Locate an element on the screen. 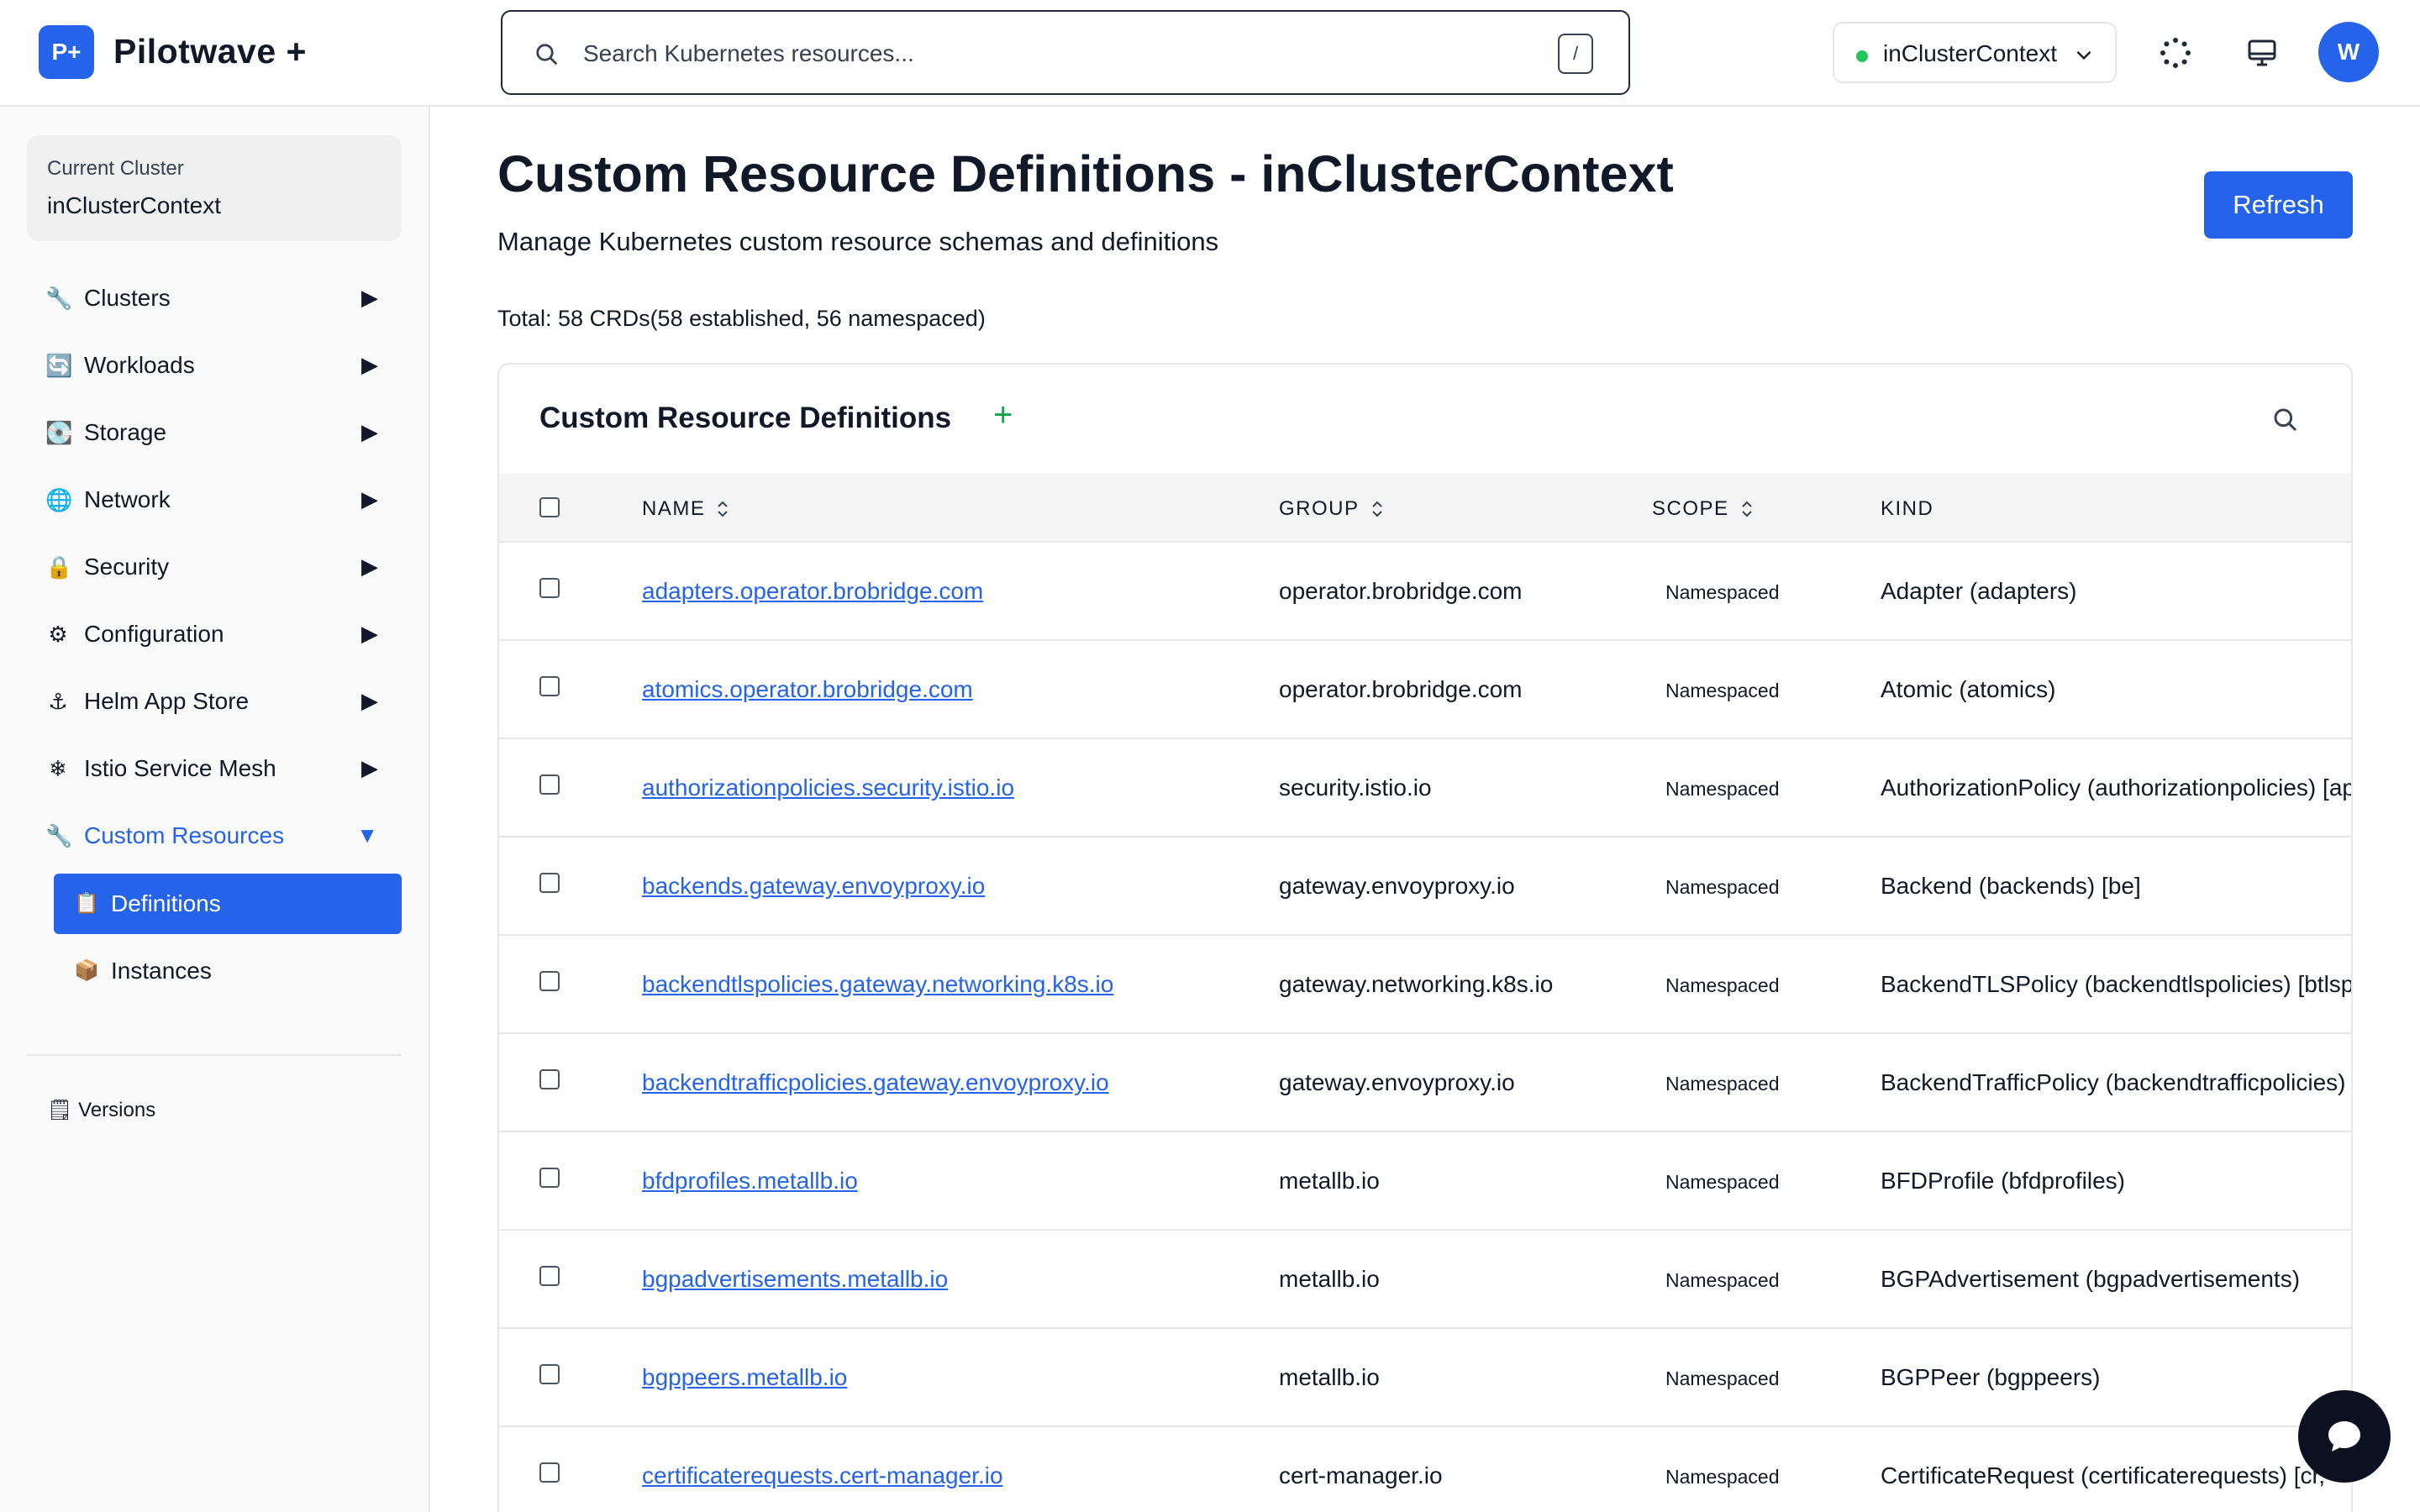 The height and width of the screenshot is (1512, 2420). package-icon: 📦 is located at coordinates (86, 970).